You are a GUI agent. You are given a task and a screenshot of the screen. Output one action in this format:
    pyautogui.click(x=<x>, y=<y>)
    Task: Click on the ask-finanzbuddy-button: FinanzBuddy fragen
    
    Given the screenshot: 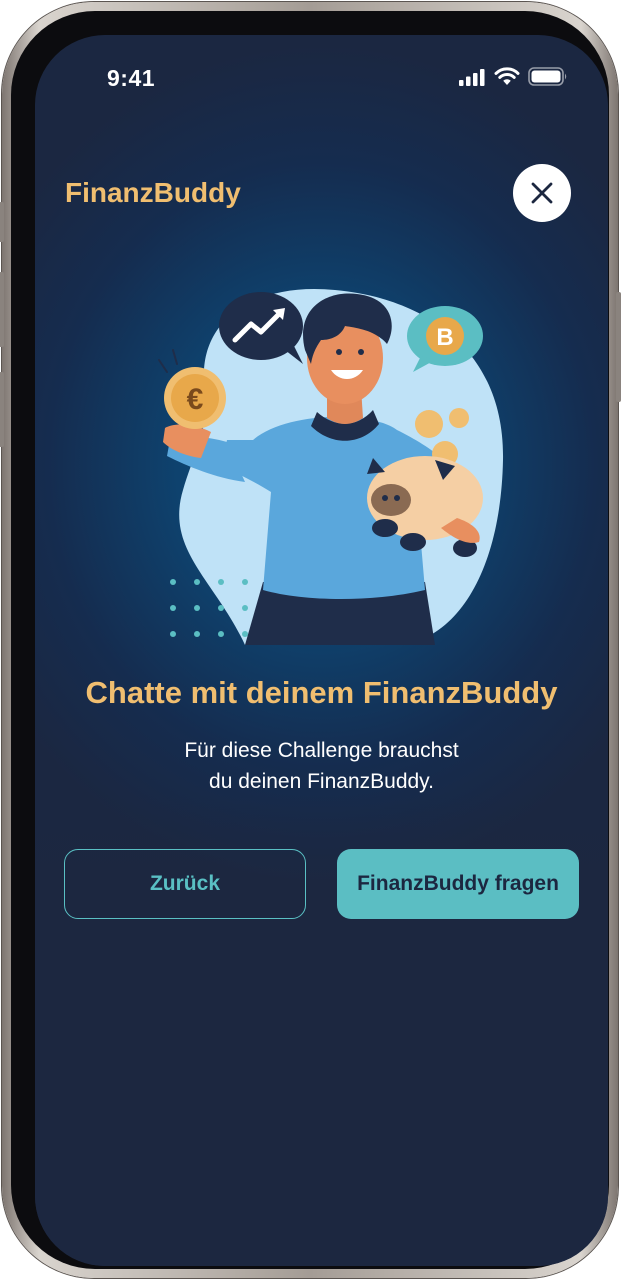 What is the action you would take?
    pyautogui.click(x=458, y=884)
    